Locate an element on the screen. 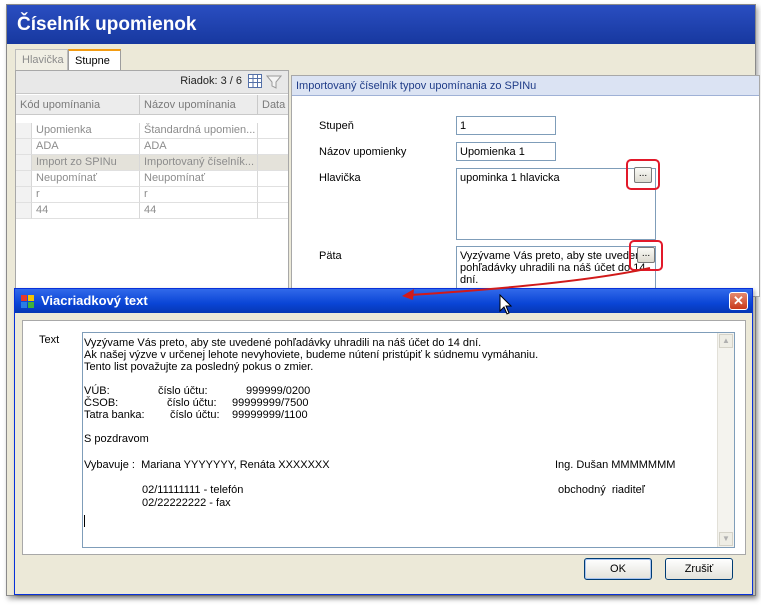 This screenshot has height=606, width=761. text-line: obchodný riaditeľ is located at coordinates (601, 490).